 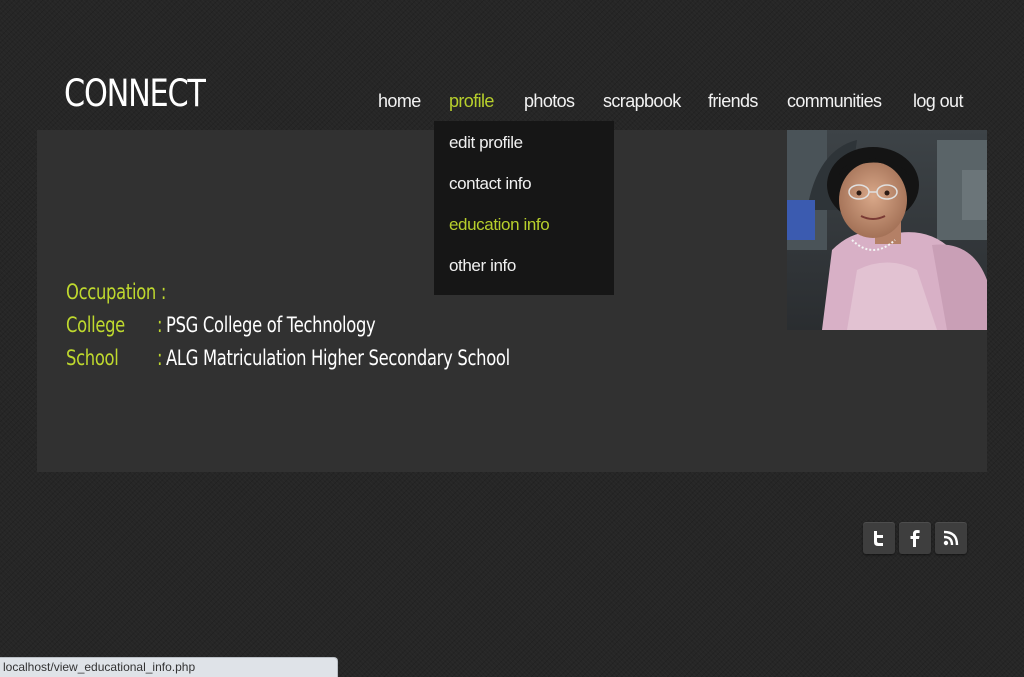 I want to click on rss-icon, so click(x=951, y=538).